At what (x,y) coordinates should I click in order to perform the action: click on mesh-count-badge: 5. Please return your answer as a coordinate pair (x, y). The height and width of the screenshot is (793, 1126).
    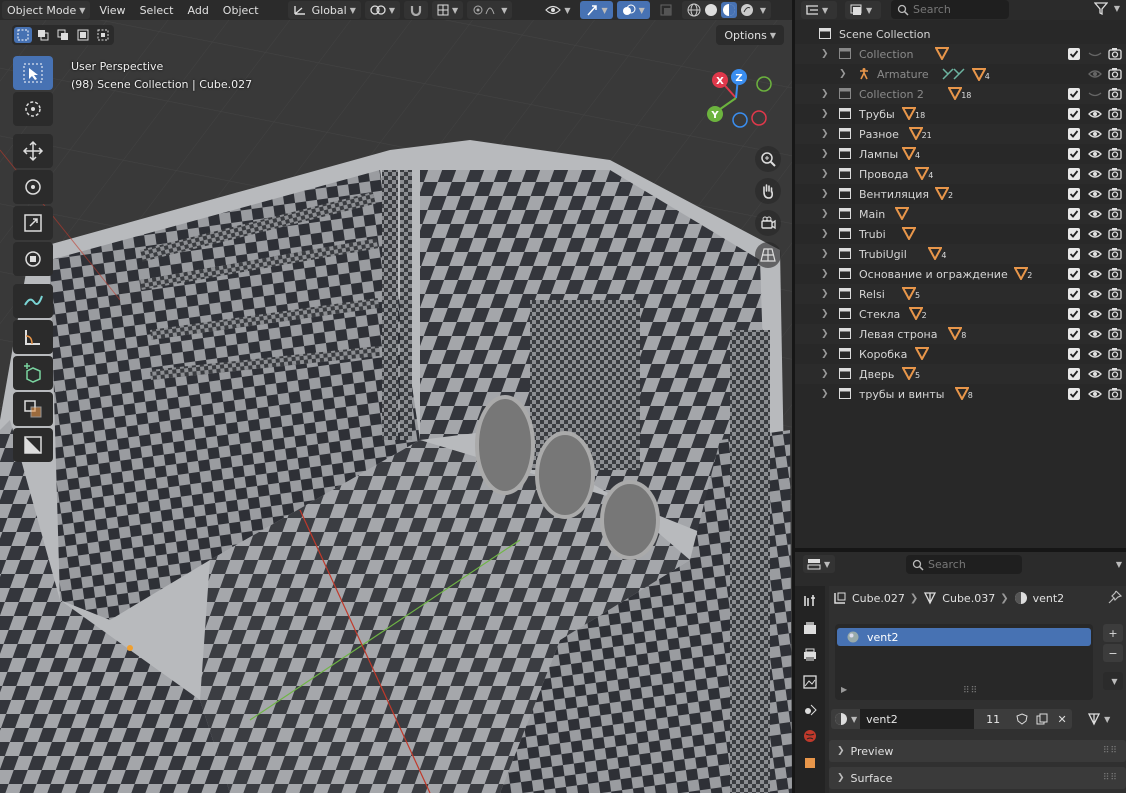
    Looking at the image, I should click on (911, 293).